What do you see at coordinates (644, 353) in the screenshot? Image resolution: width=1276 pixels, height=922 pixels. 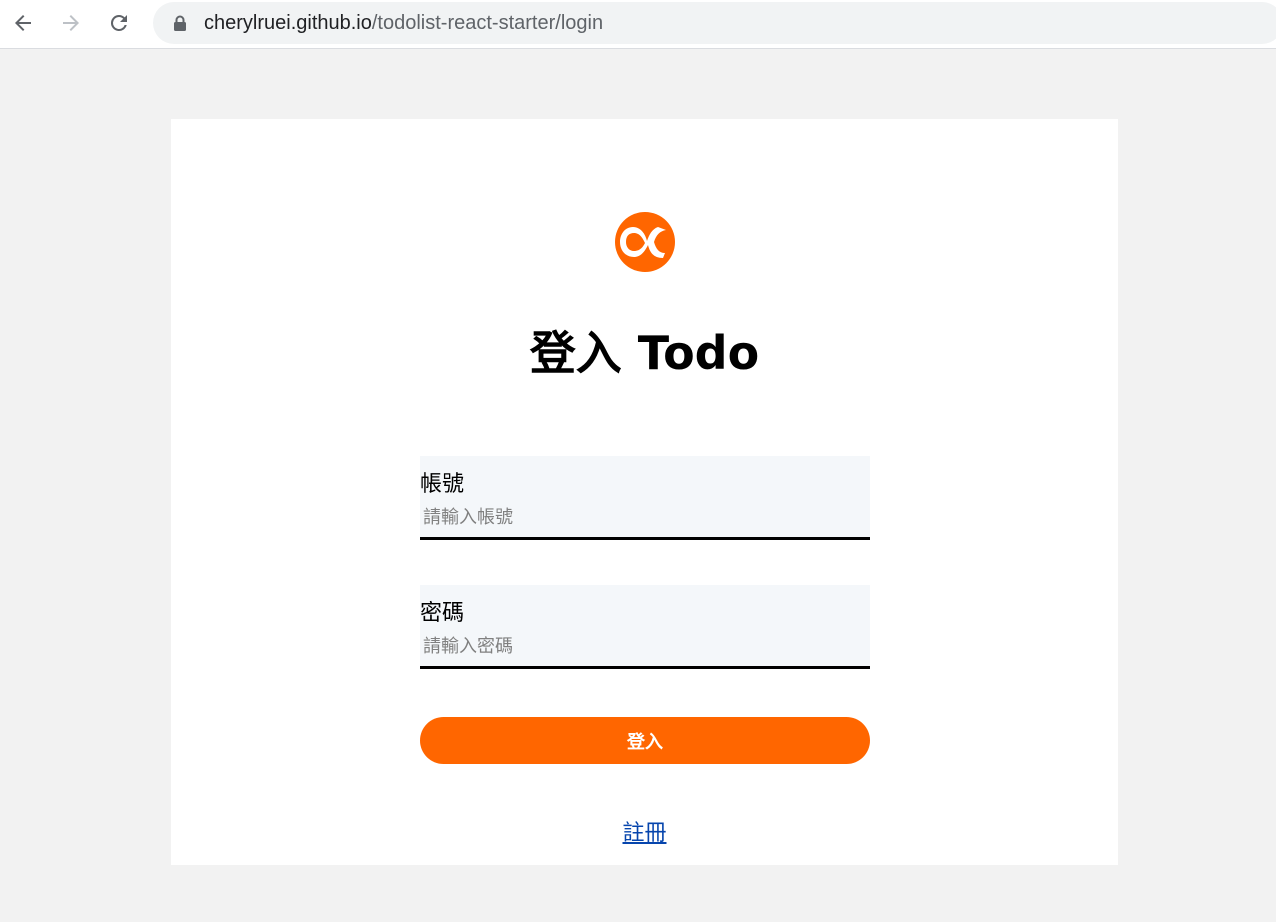 I see `page-title: 登入 Todo` at bounding box center [644, 353].